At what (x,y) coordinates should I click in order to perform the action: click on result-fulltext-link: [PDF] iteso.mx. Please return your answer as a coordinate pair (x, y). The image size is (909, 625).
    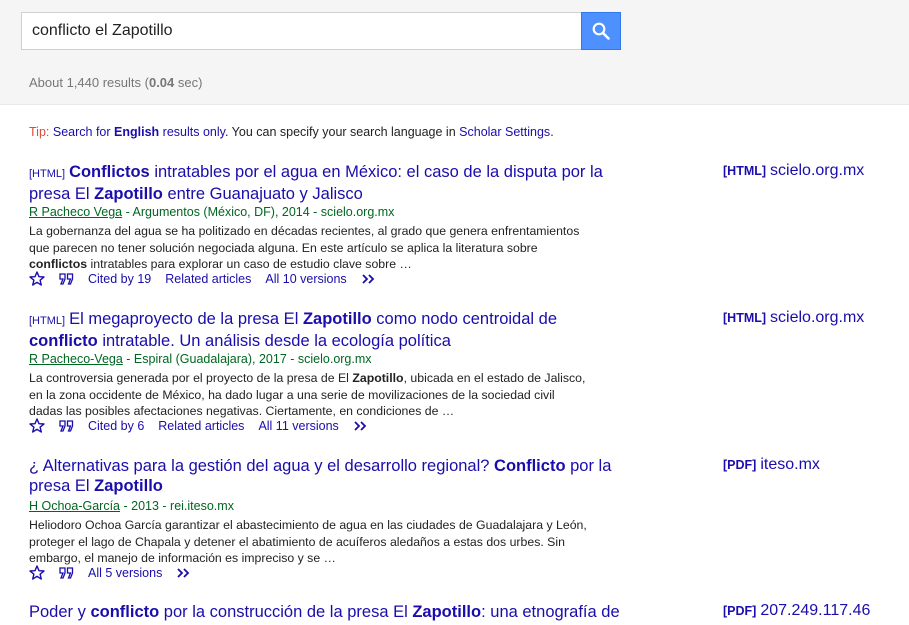
    Looking at the image, I should click on (771, 465).